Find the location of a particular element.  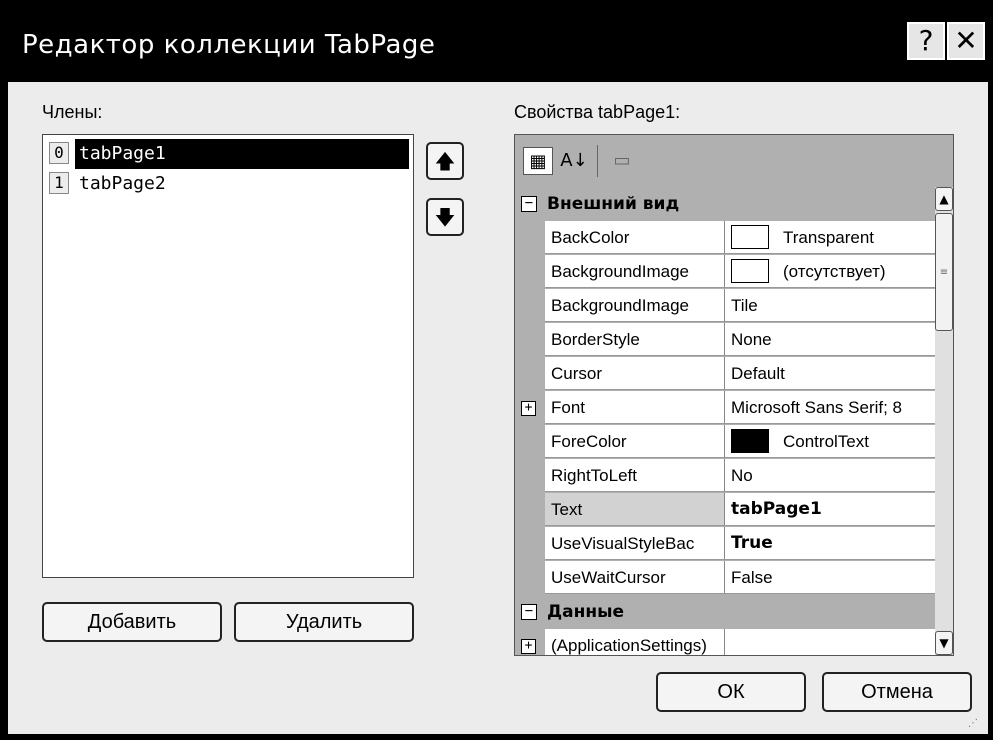

property-row-font: + Font Microsoft Sans Serif; 8 is located at coordinates (725, 408).